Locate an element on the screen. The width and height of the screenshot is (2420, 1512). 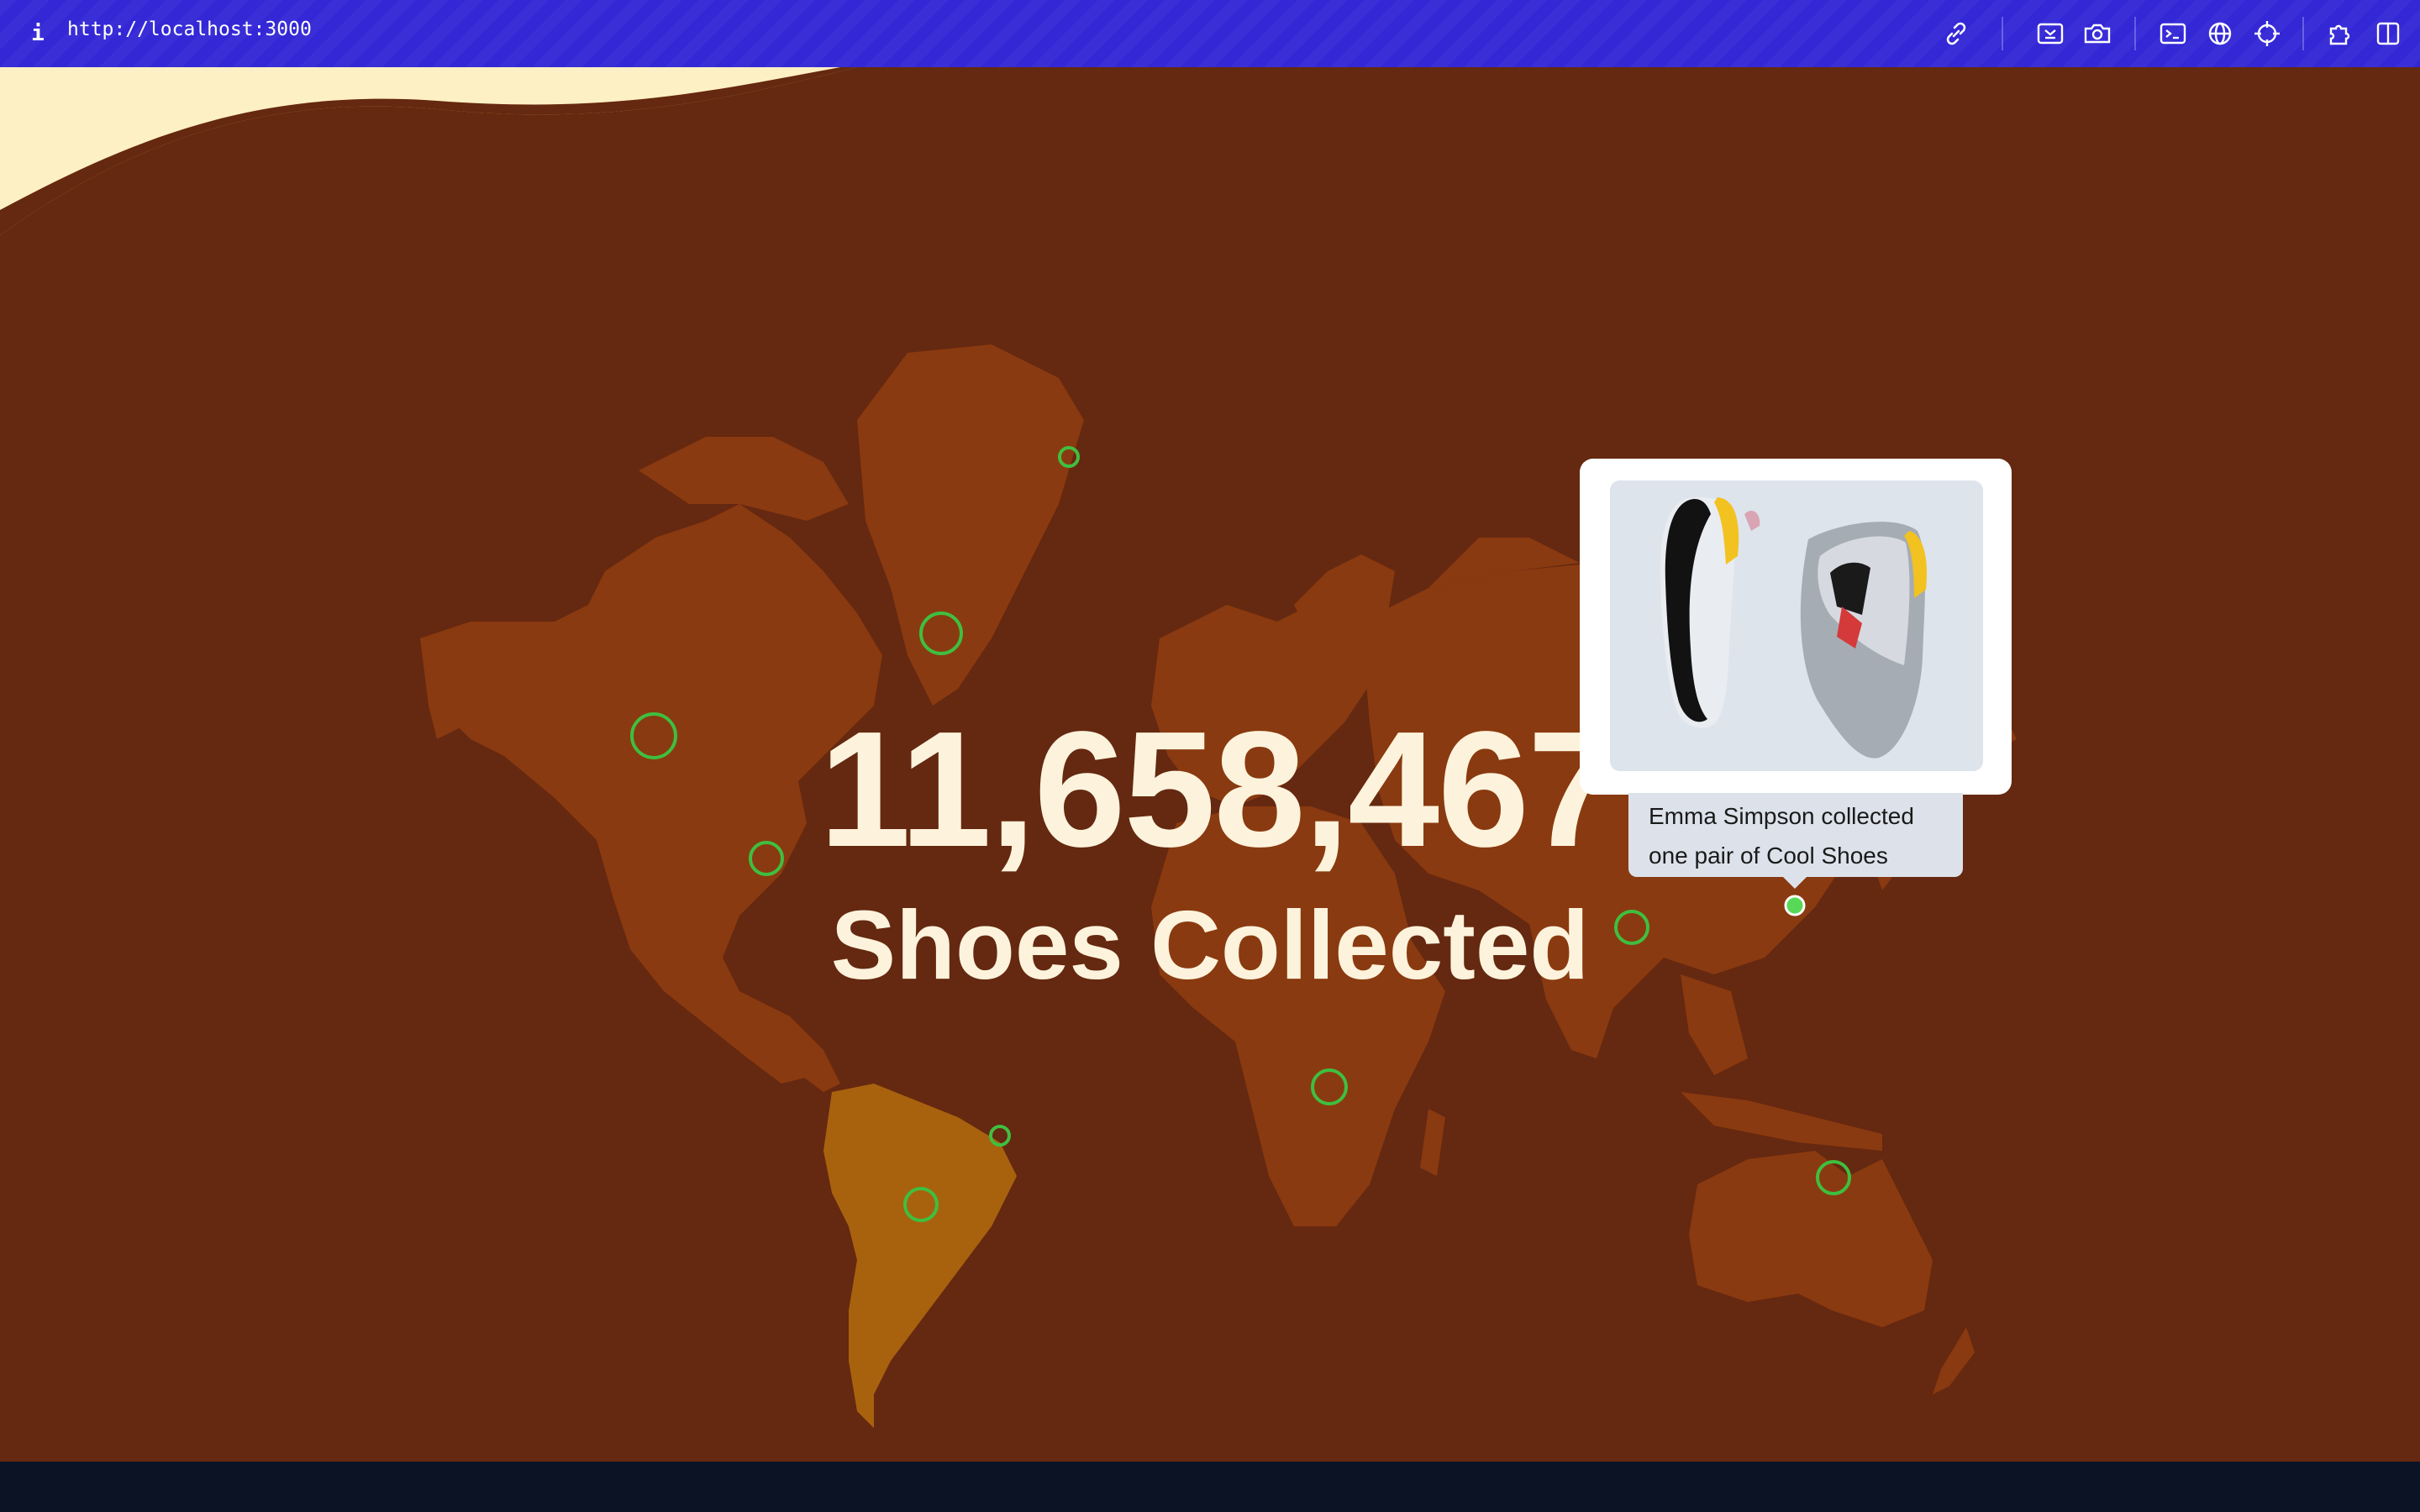
decorative-wave-light is located at coordinates (420, 138).